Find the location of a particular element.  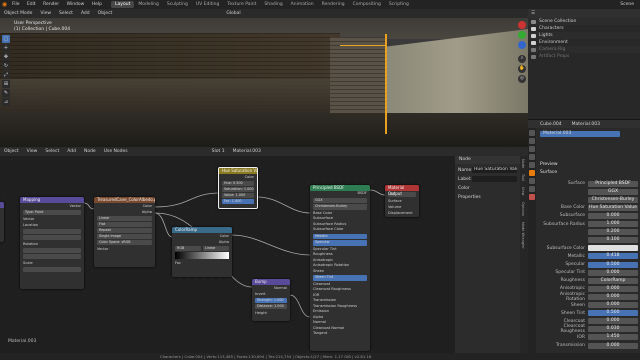

node-field: Type: Point is located at coordinates (52, 212).